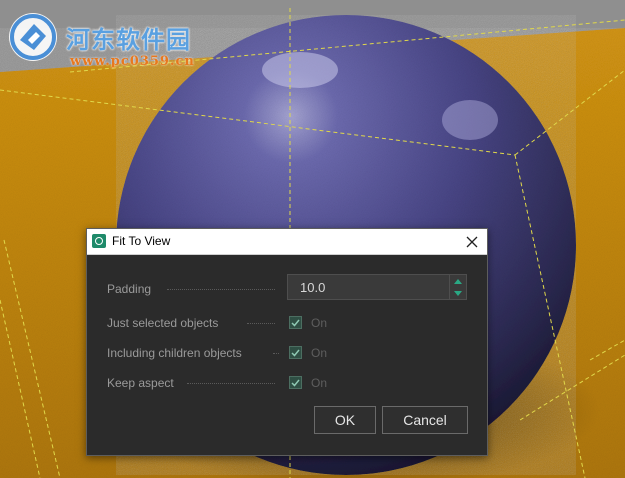  What do you see at coordinates (319, 353) in the screenshot?
I see `including-children-state: On` at bounding box center [319, 353].